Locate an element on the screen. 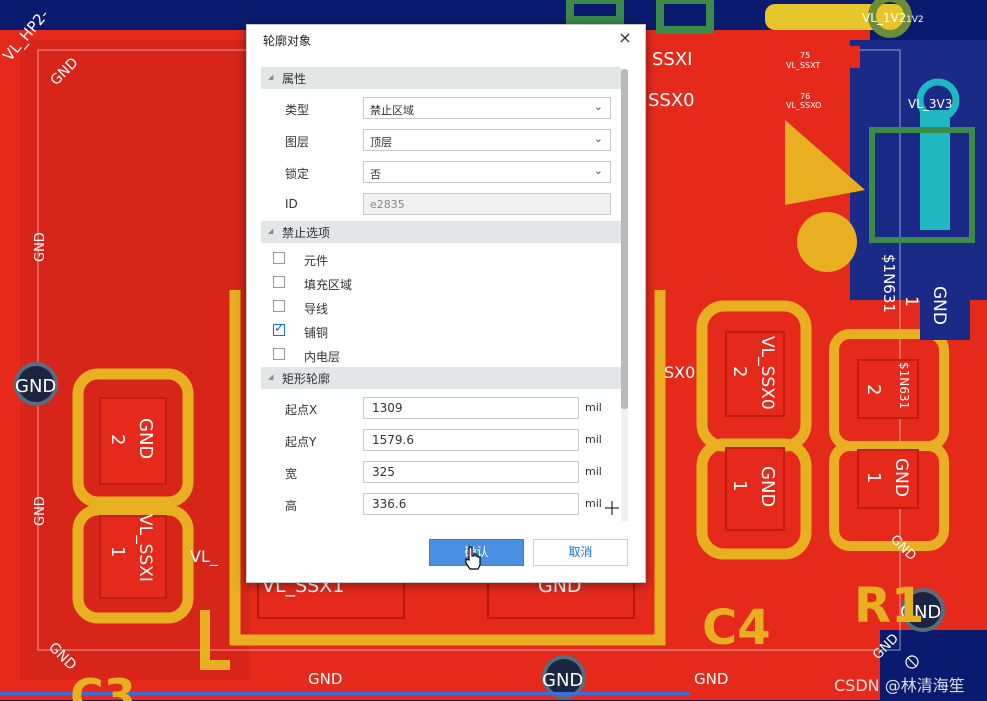 Image resolution: width=987 pixels, height=701 pixels. lock-select: 否 ⌄ is located at coordinates (487, 172).